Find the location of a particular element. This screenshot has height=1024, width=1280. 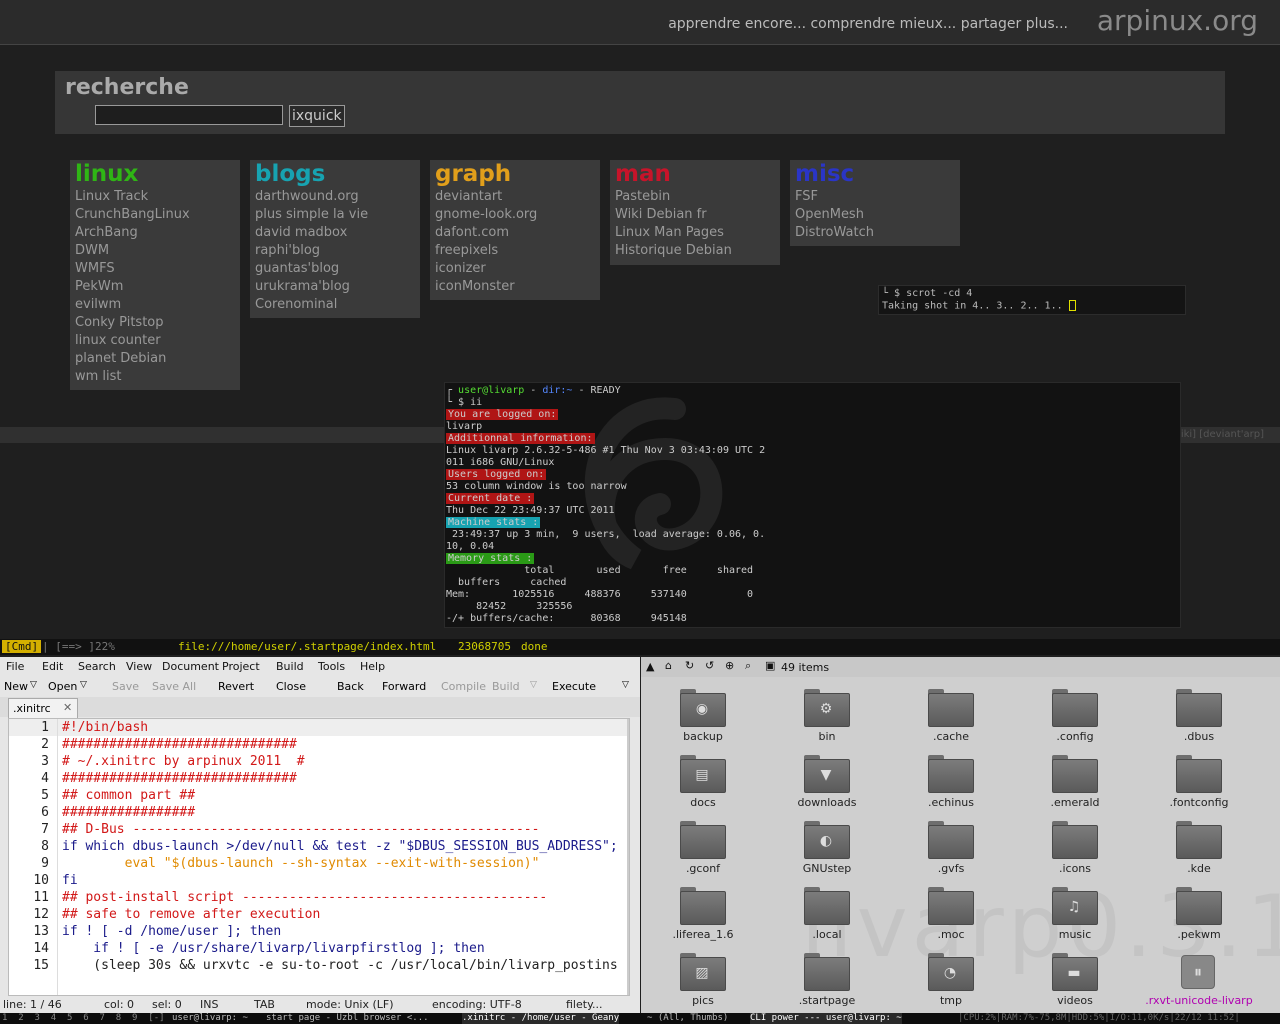

link: dafont.com is located at coordinates (515, 233).